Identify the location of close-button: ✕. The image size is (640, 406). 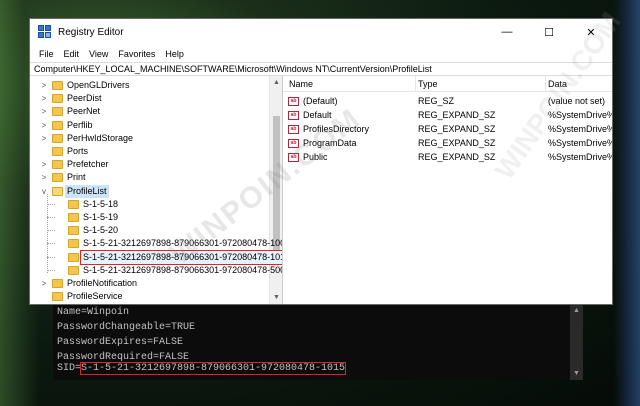
(591, 32).